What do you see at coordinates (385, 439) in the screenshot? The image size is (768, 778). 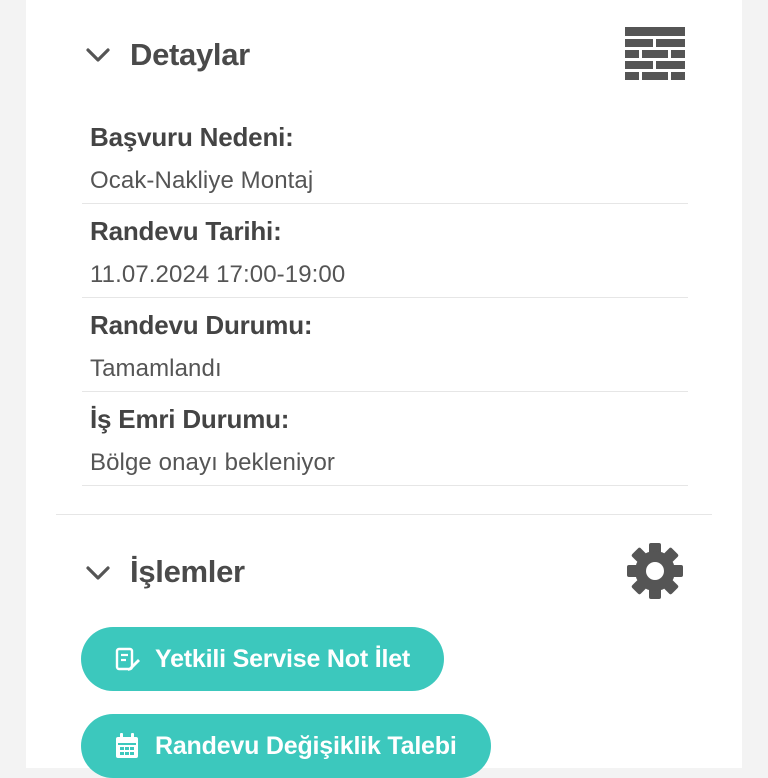 I see `detail-row-work-order: İş Emri Durumu: Bölge onayı bekleniyor` at bounding box center [385, 439].